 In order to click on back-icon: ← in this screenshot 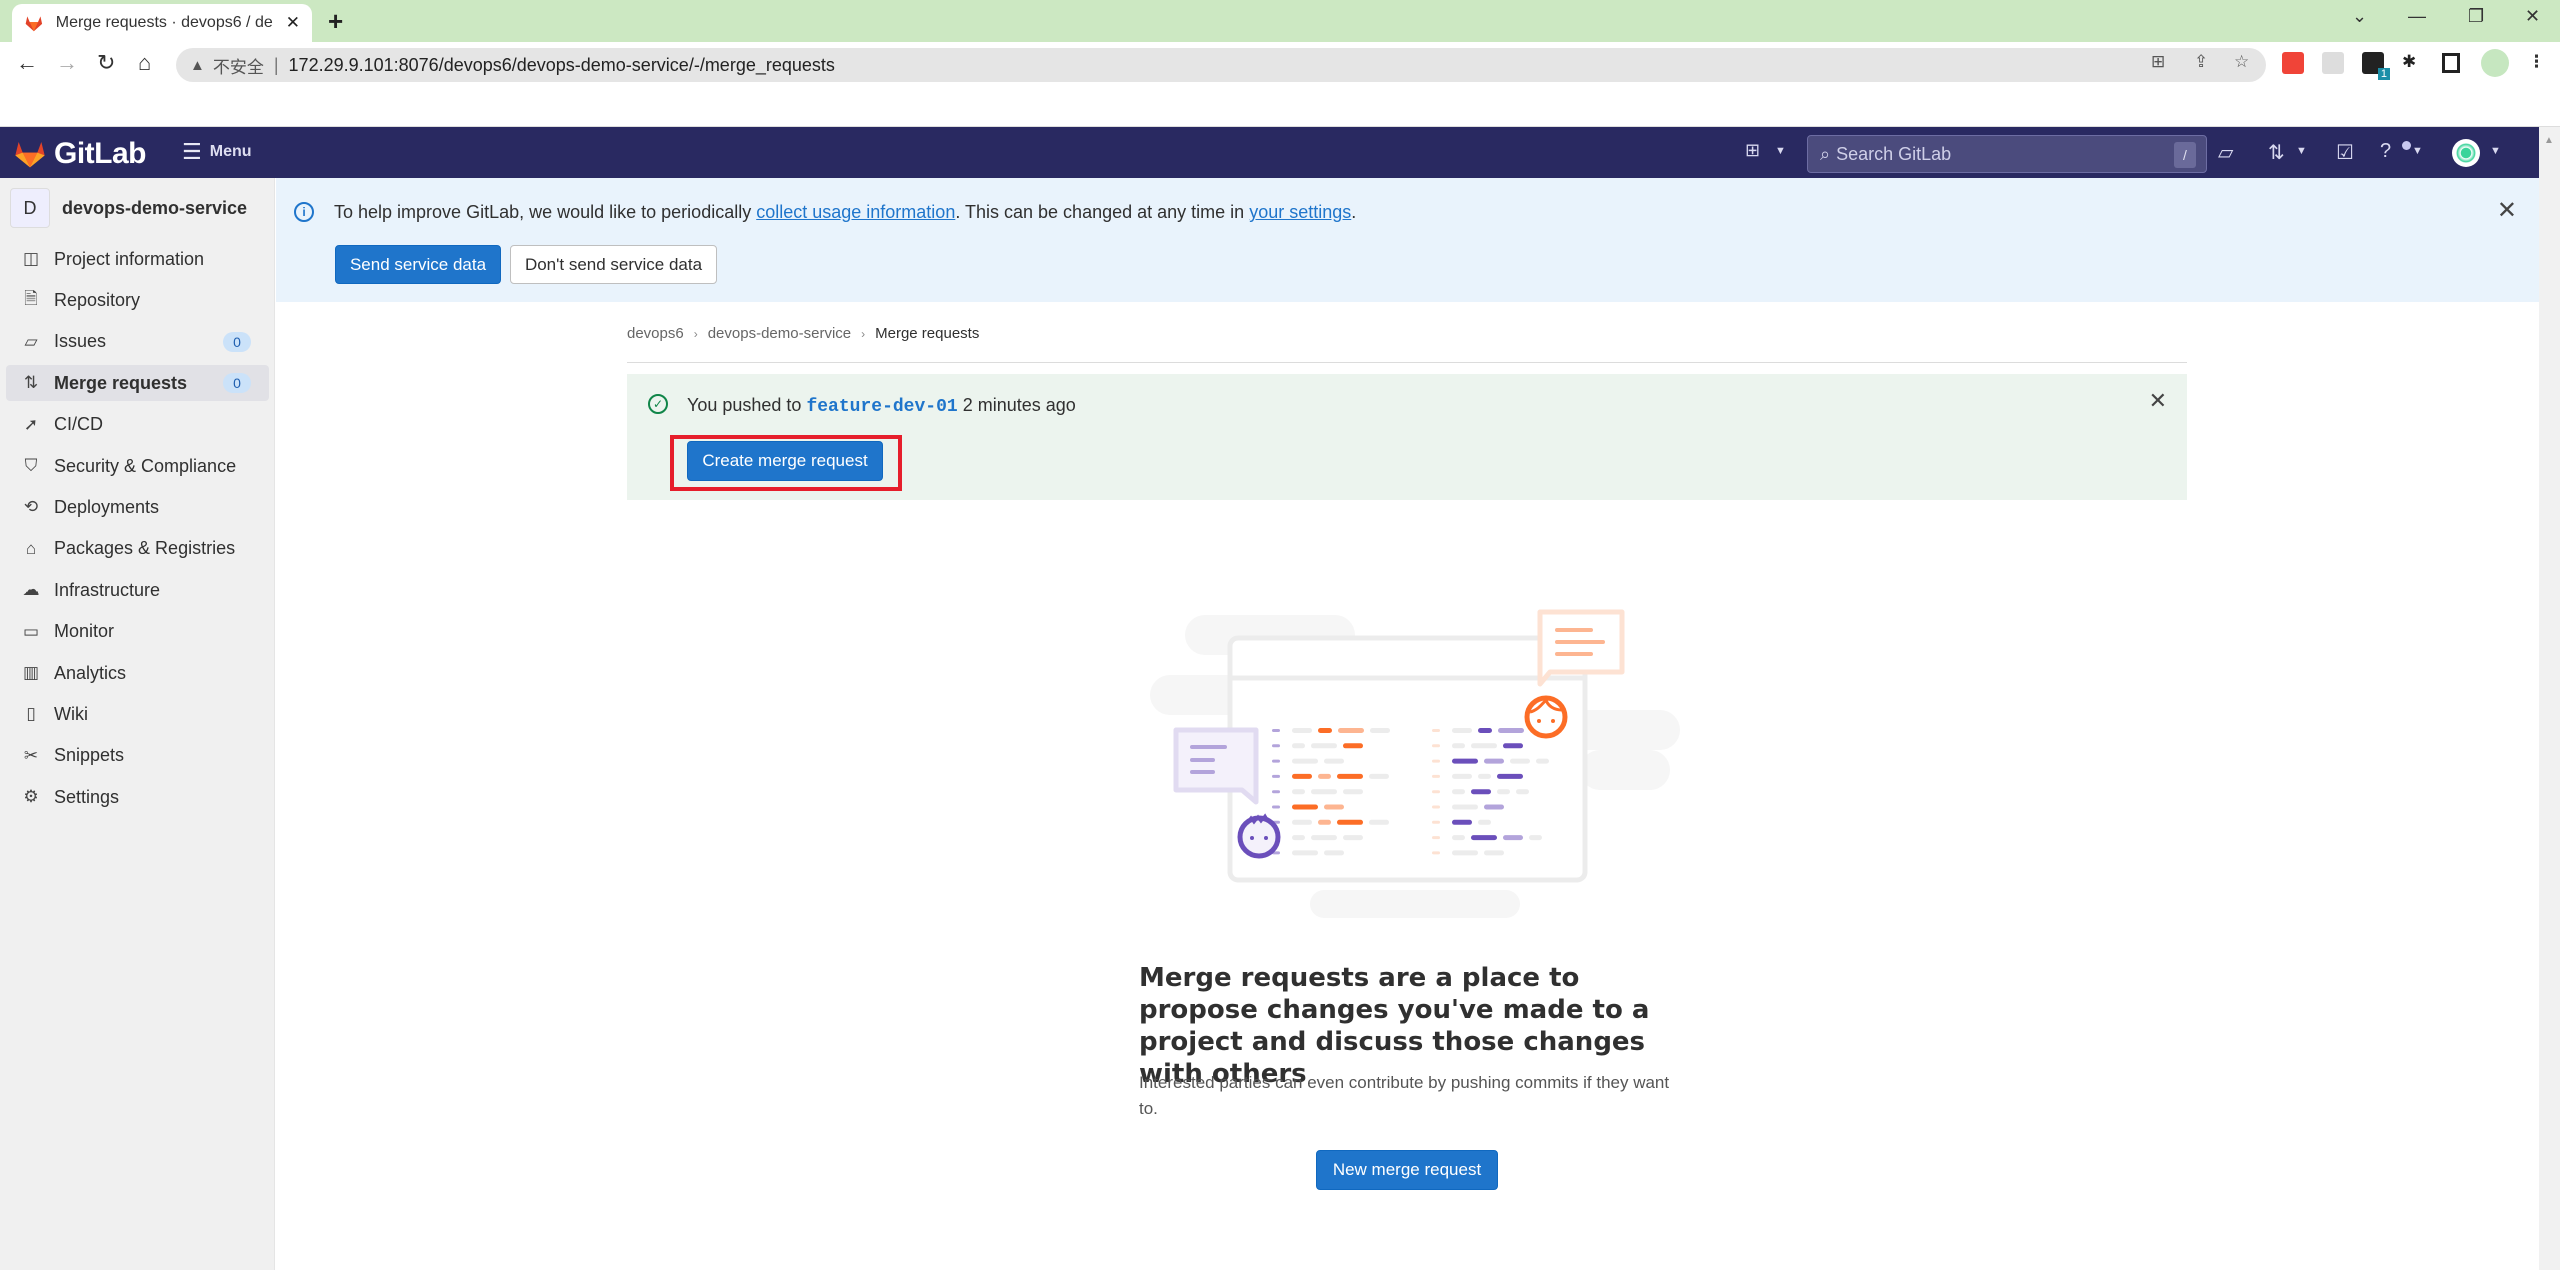, I will do `click(27, 63)`.